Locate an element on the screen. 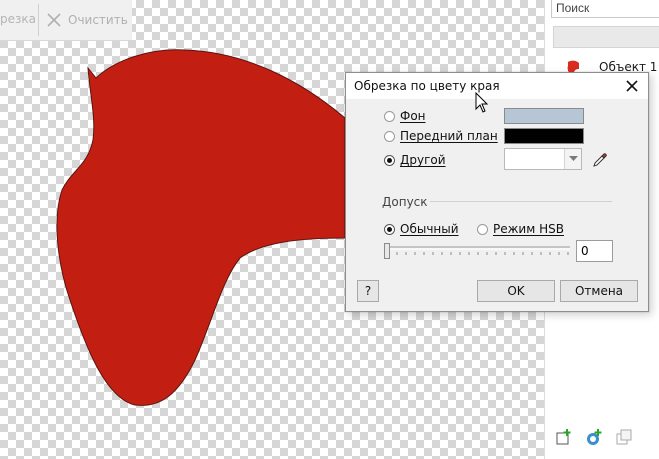 The width and height of the screenshot is (659, 459). dialog-title-bar: Обрезка по цвету края is located at coordinates (497, 86).